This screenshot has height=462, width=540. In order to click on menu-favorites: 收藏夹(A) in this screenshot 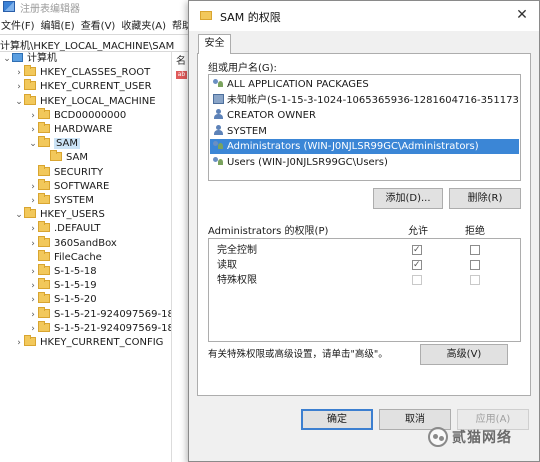, I will do `click(144, 23)`.